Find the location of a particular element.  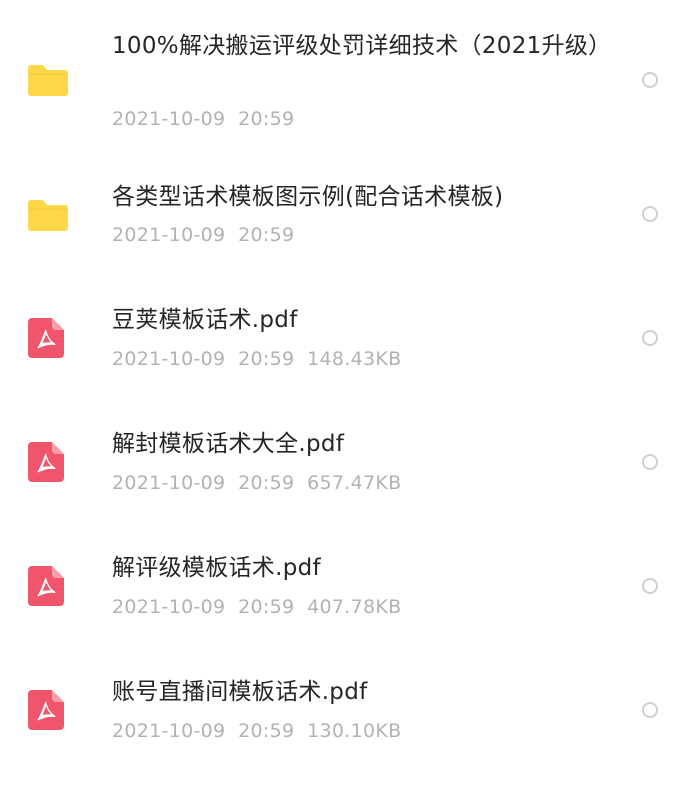

file-name: 各类型话术模板图示例(配合话术模板) is located at coordinates (308, 197).